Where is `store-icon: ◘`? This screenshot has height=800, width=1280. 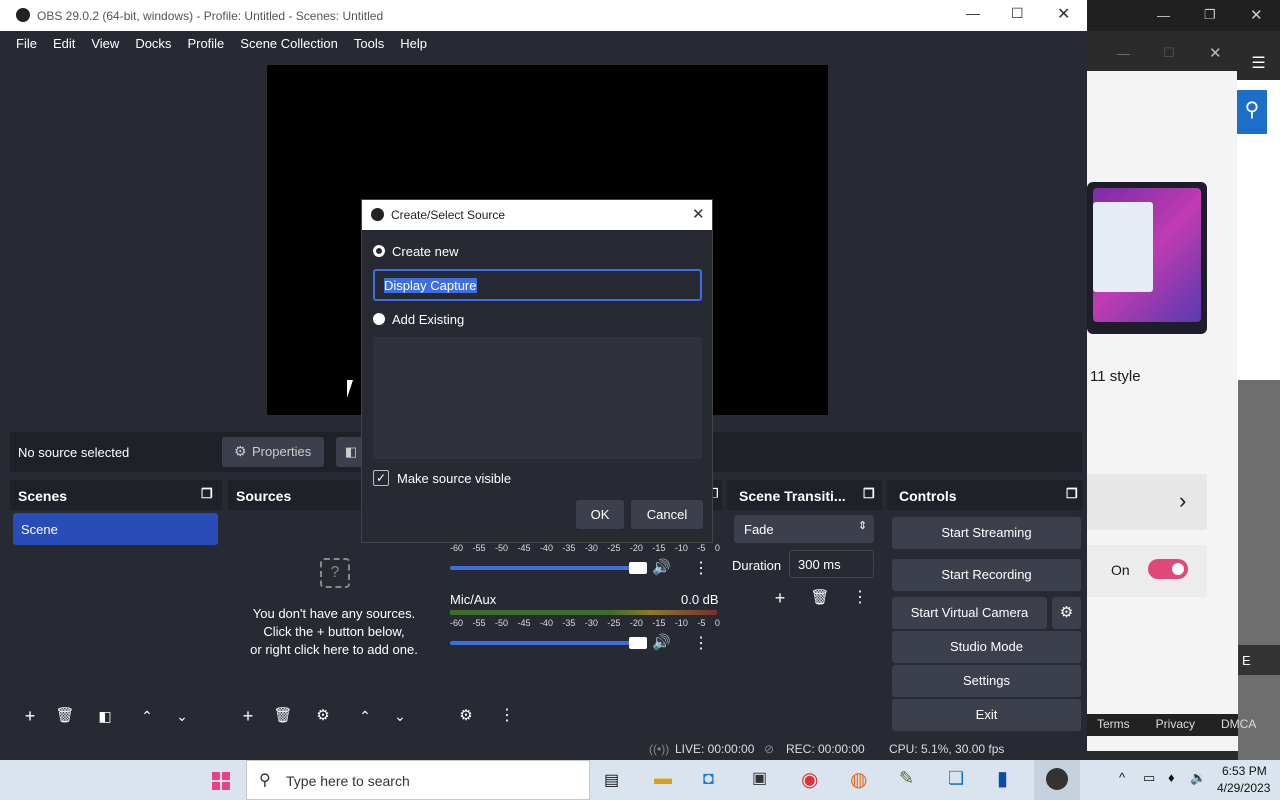 store-icon: ◘ is located at coordinates (708, 778).